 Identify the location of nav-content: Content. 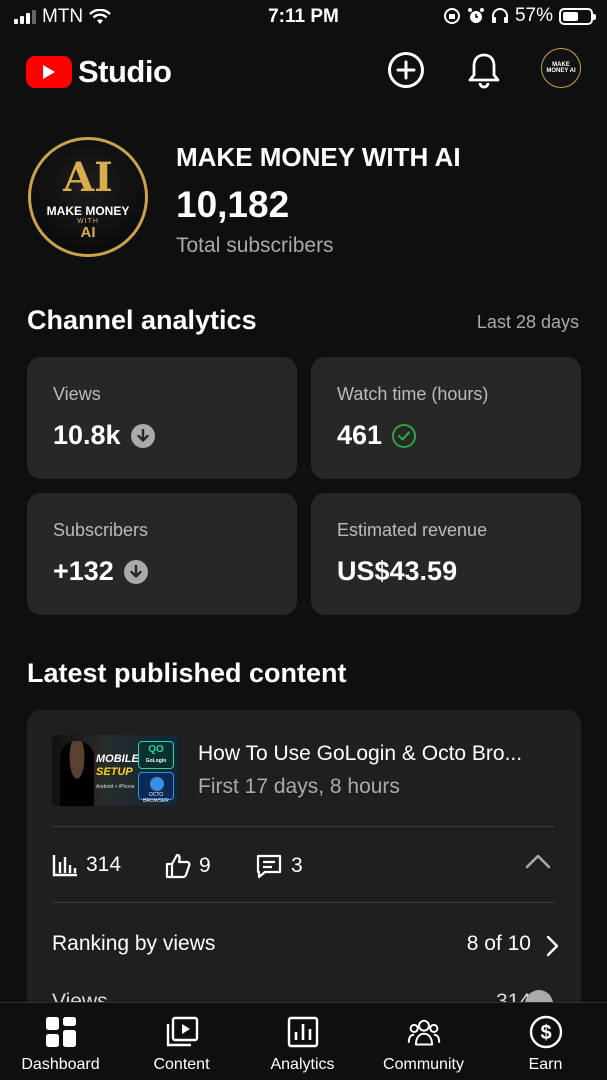
(181, 1041).